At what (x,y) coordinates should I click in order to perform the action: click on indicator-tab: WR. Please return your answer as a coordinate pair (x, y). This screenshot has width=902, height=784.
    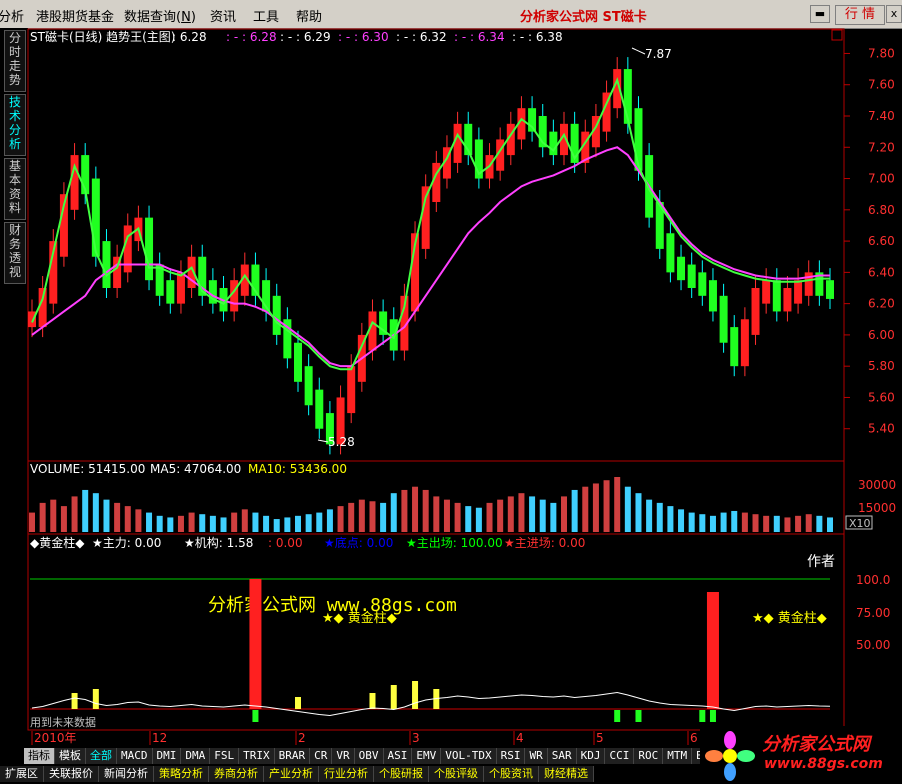
    Looking at the image, I should click on (536, 756).